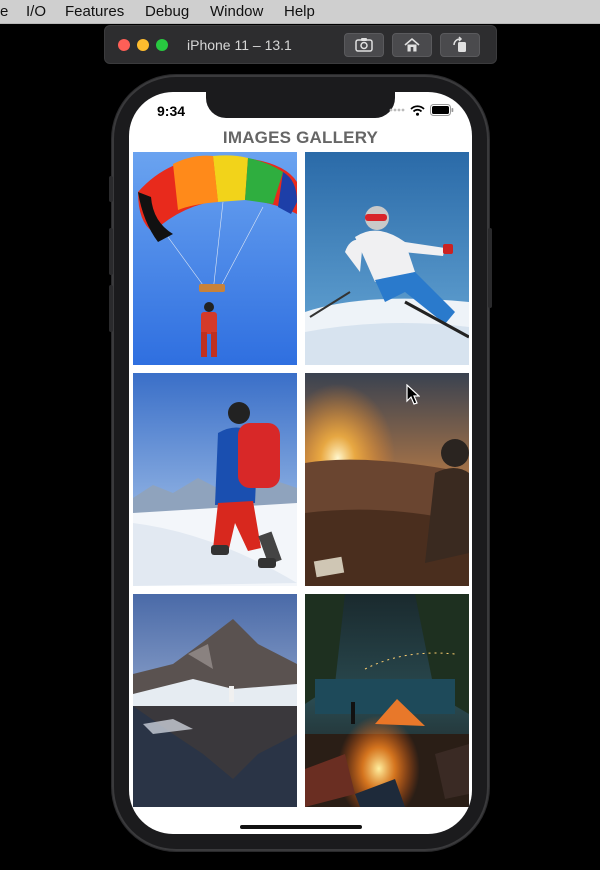 The width and height of the screenshot is (600, 870). What do you see at coordinates (4, 11) in the screenshot?
I see `menu-item-edit: e` at bounding box center [4, 11].